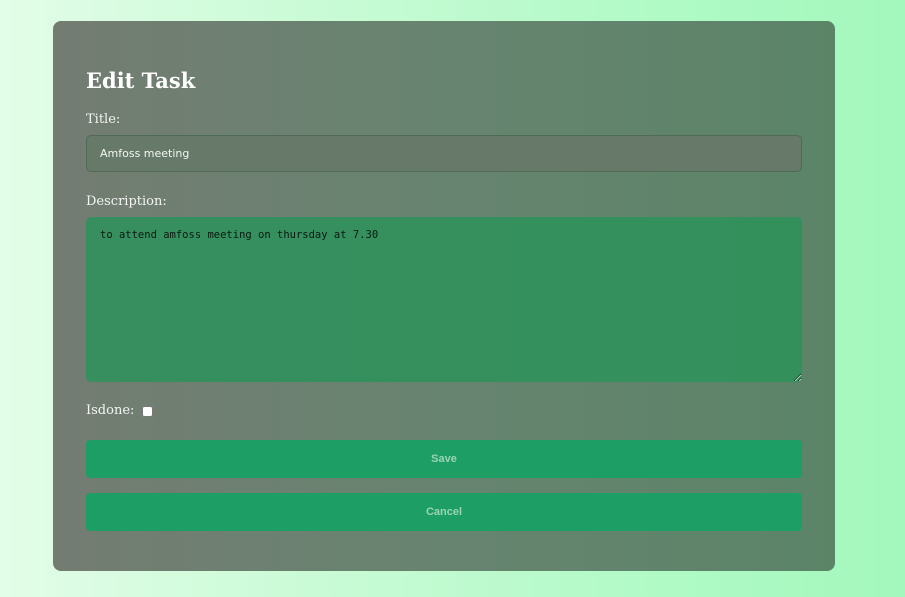 The image size is (905, 597). I want to click on title-label: Title:, so click(103, 119).